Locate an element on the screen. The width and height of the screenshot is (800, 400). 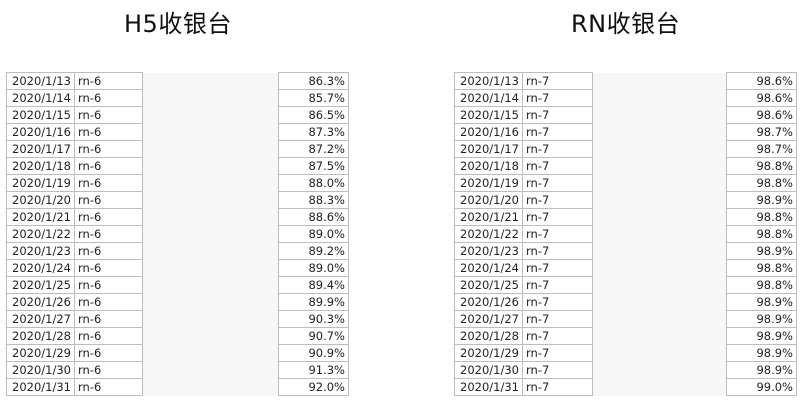
table-row: 2020/1/26 rn-7 98.9% is located at coordinates (625, 302).